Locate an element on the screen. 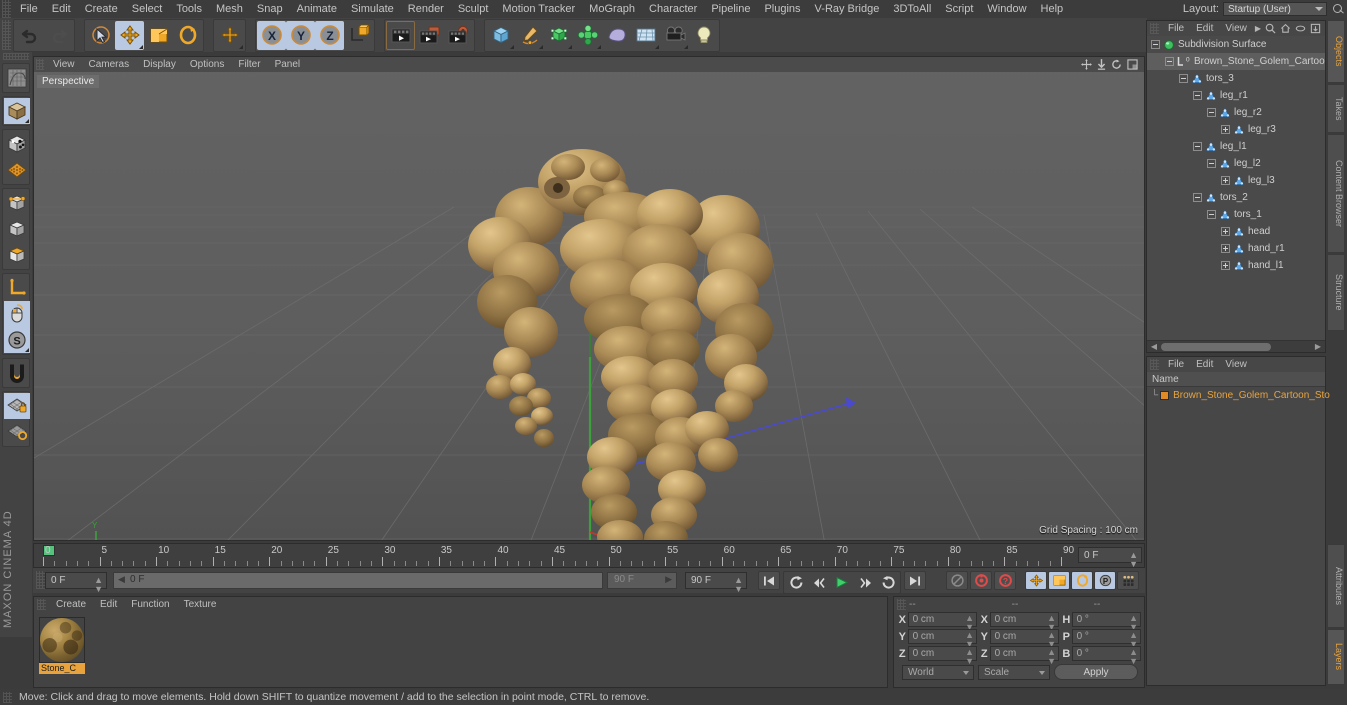 The image size is (1347, 705). add-deformer-button is located at coordinates (587, 35).